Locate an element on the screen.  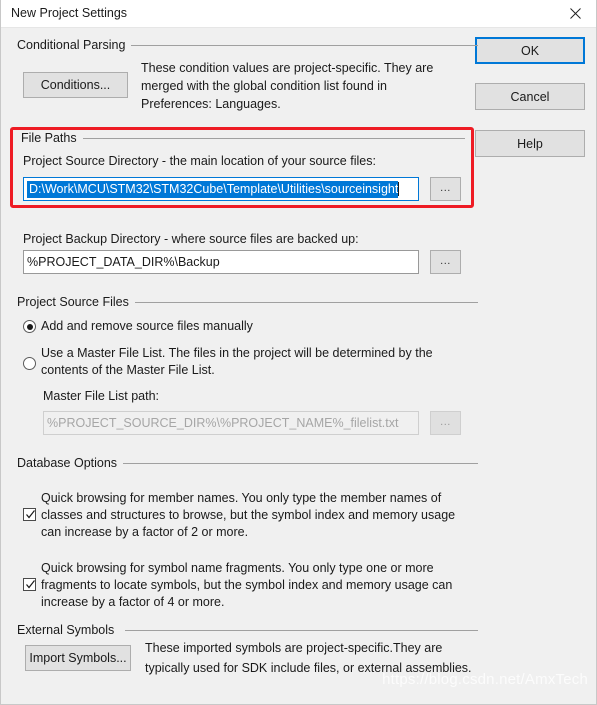
group-separator-external-symbols is located at coordinates (301, 630).